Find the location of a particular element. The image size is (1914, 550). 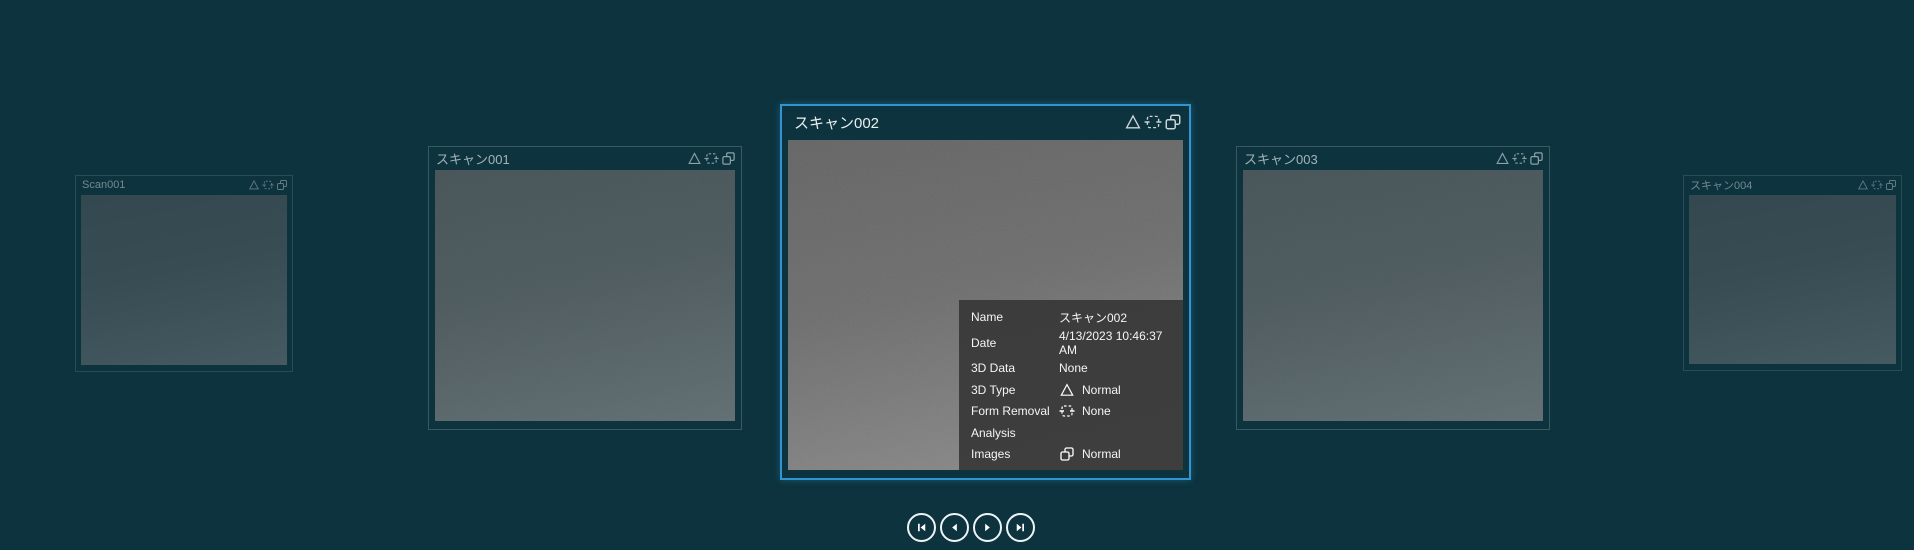

tooltip-row-analysis: Analysis is located at coordinates (1073, 433).